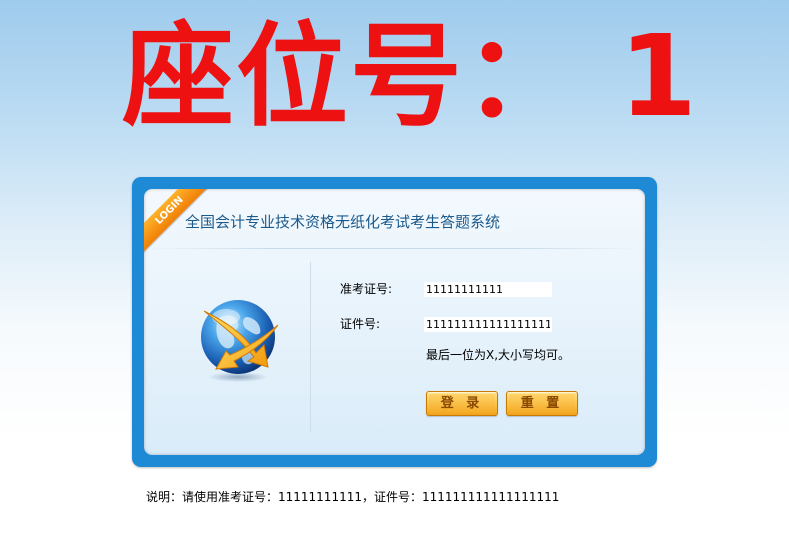 The width and height of the screenshot is (789, 549). Describe the element at coordinates (488, 289) in the screenshot. I see `exam-number-input` at that location.